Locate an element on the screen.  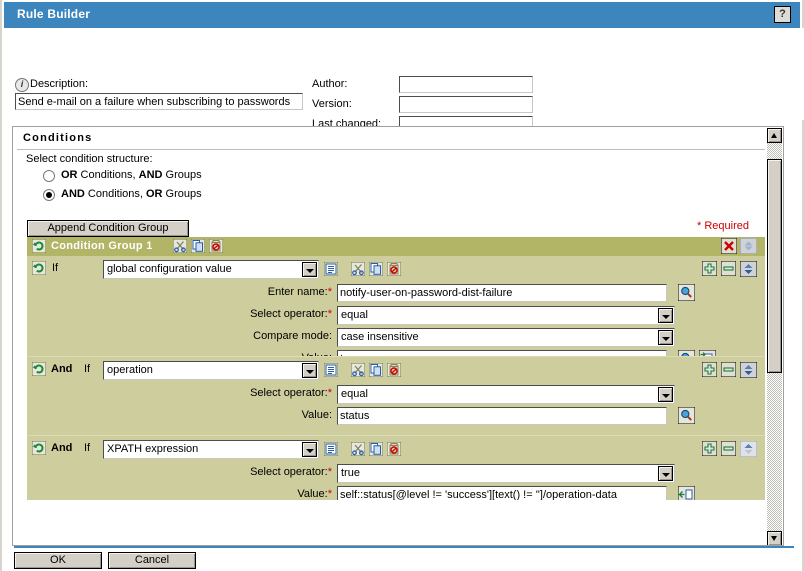
condition-type-value: global configuration value is located at coordinates (169, 269).